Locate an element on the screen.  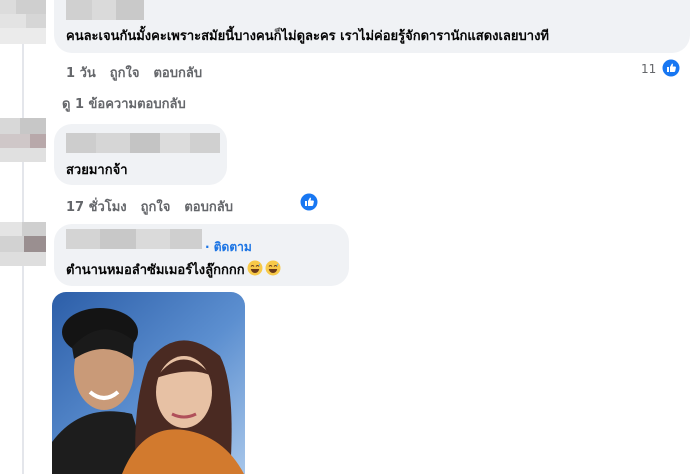
comment-actions: 1 วัน ถูกใจ ตอบกลับ is located at coordinates (141, 72).